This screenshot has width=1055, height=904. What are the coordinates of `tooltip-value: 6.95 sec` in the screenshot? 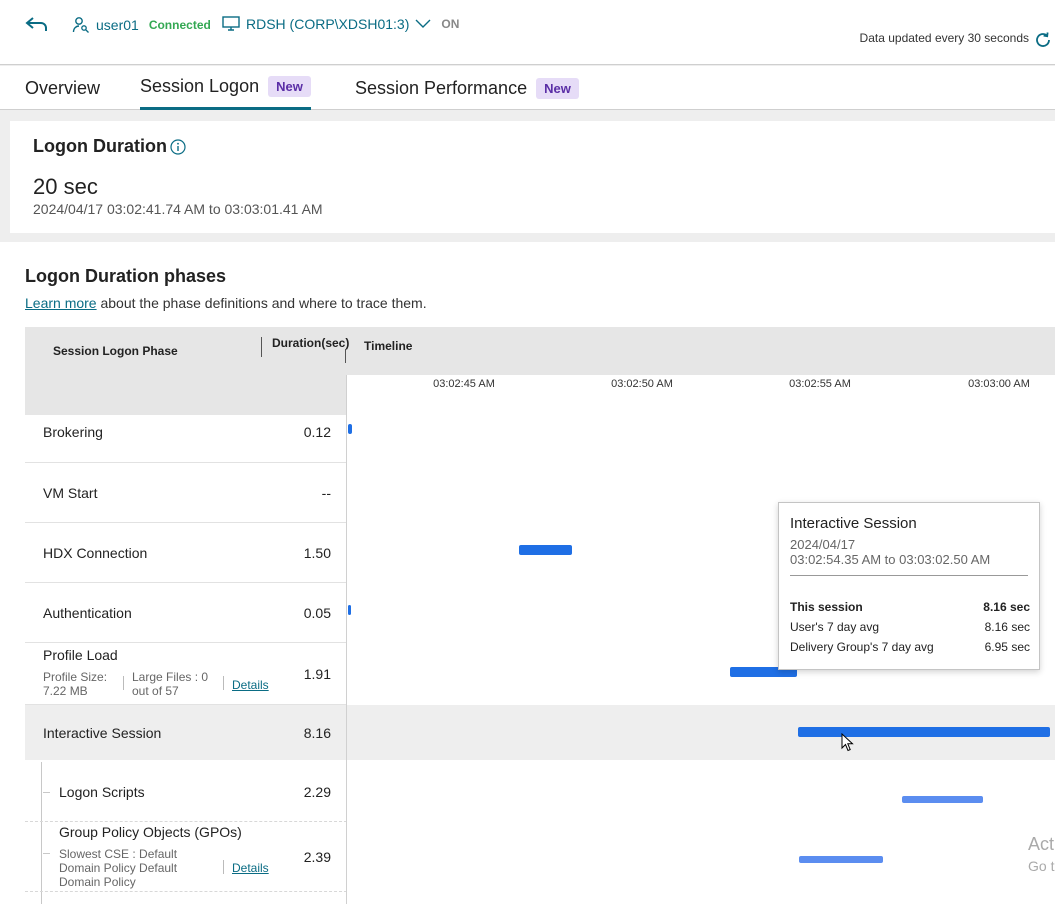 It's located at (1007, 647).